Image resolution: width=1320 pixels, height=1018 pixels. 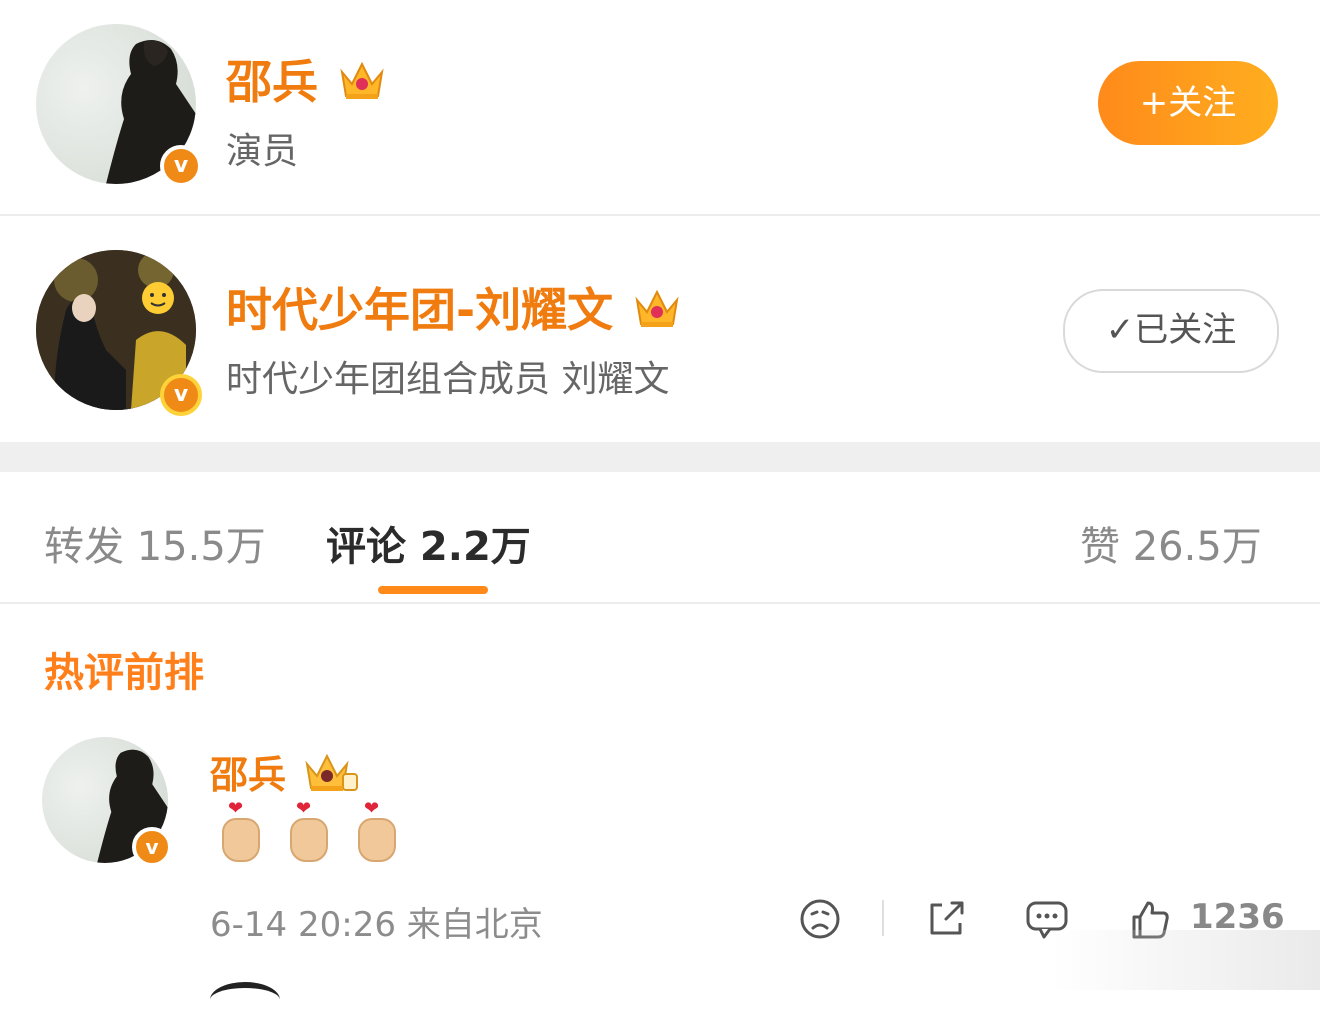 I want to click on comment-author-label: 邵兵, so click(x=248, y=775).